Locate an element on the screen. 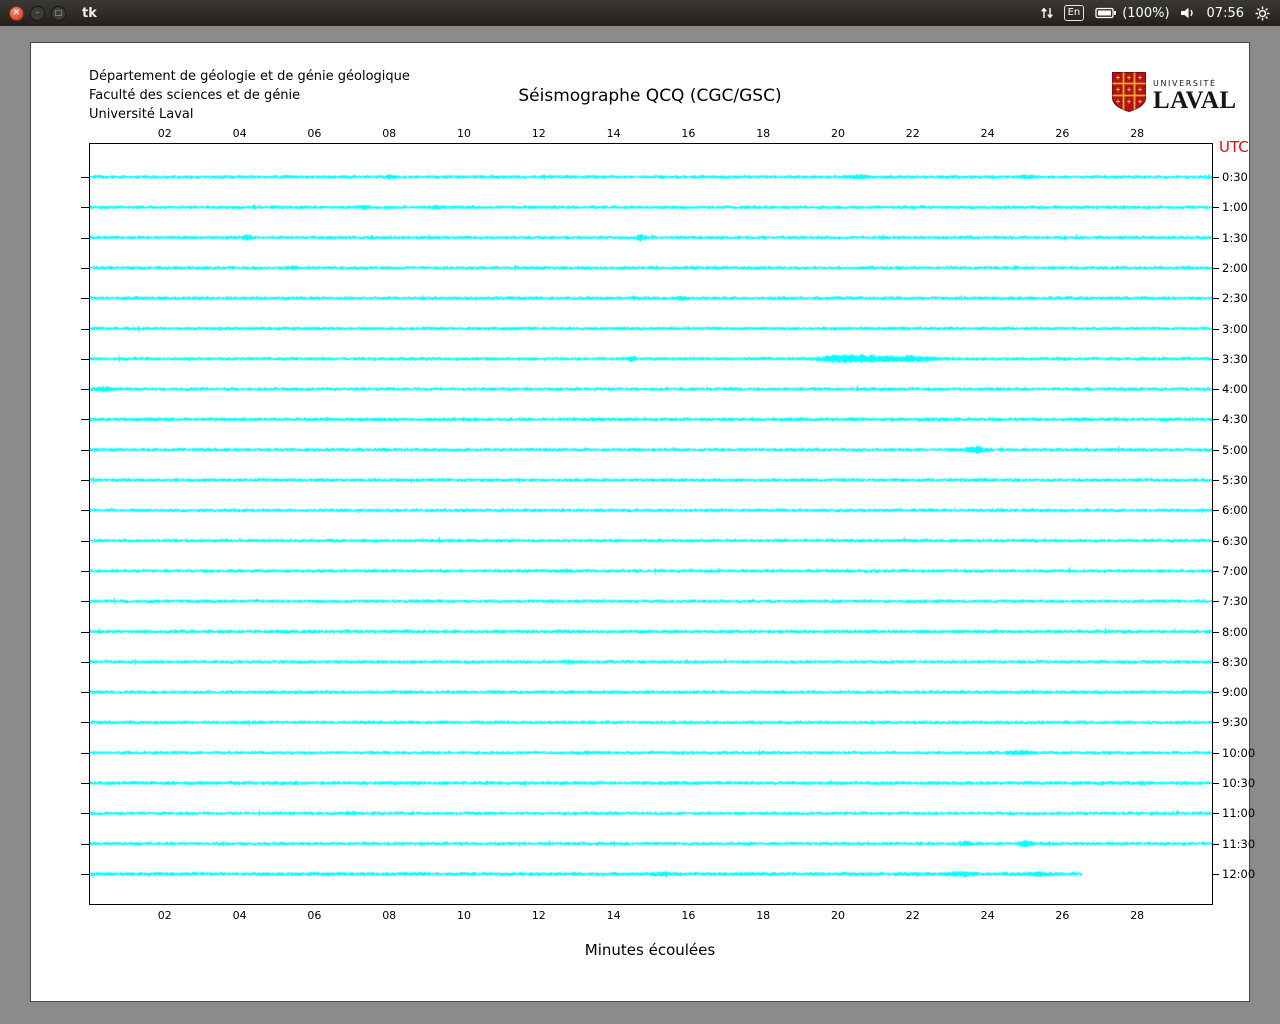 The height and width of the screenshot is (1024, 1280). maximize-button: □ is located at coordinates (58, 13).